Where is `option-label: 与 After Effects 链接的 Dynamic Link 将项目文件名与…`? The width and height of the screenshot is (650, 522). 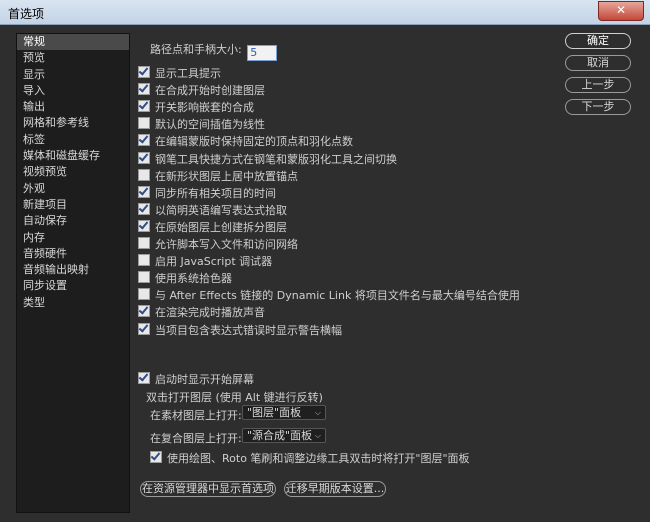 option-label: 与 After Effects 链接的 Dynamic Link 将项目文件名与… is located at coordinates (337, 296).